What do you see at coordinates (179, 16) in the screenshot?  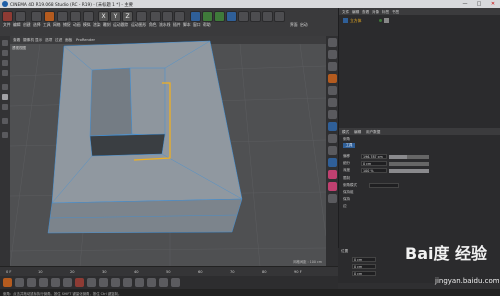 I see `render-settings-icon` at bounding box center [179, 16].